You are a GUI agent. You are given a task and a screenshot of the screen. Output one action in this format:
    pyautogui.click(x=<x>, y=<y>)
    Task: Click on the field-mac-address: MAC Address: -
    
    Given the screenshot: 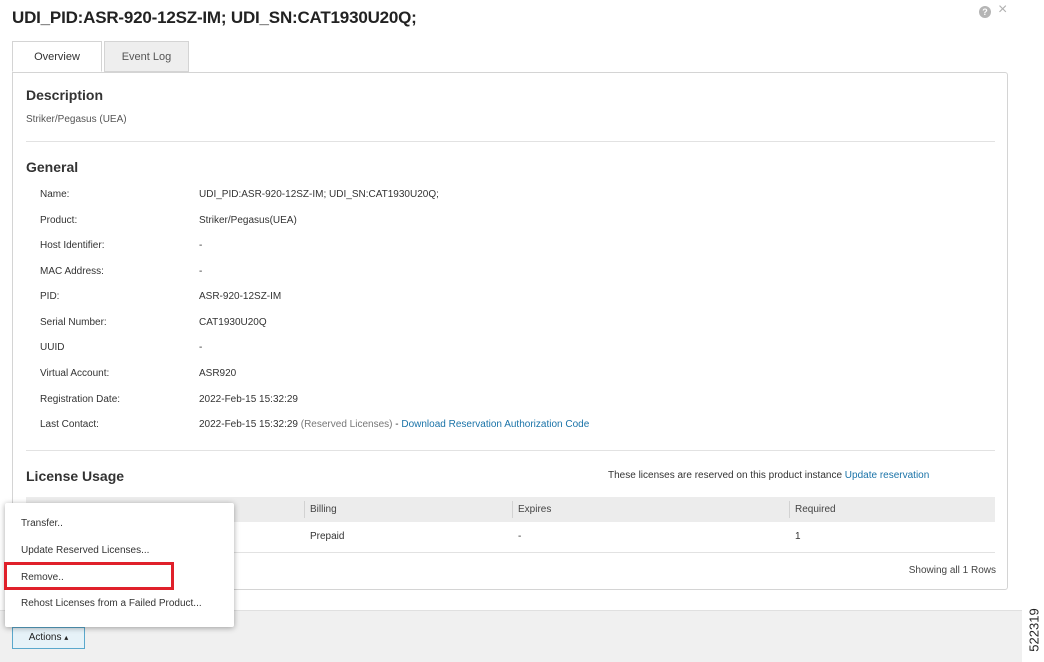 What is the action you would take?
    pyautogui.click(x=490, y=273)
    